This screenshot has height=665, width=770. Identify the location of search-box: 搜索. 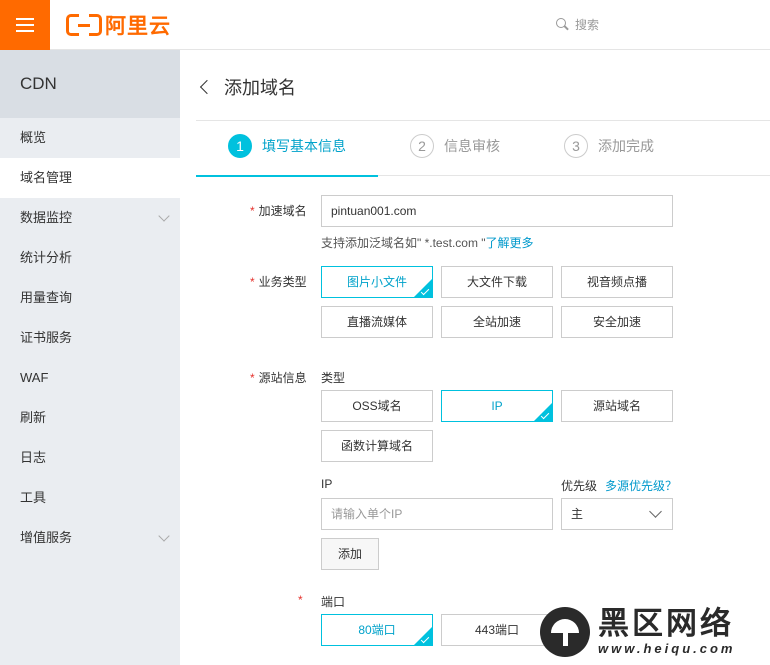
(577, 24).